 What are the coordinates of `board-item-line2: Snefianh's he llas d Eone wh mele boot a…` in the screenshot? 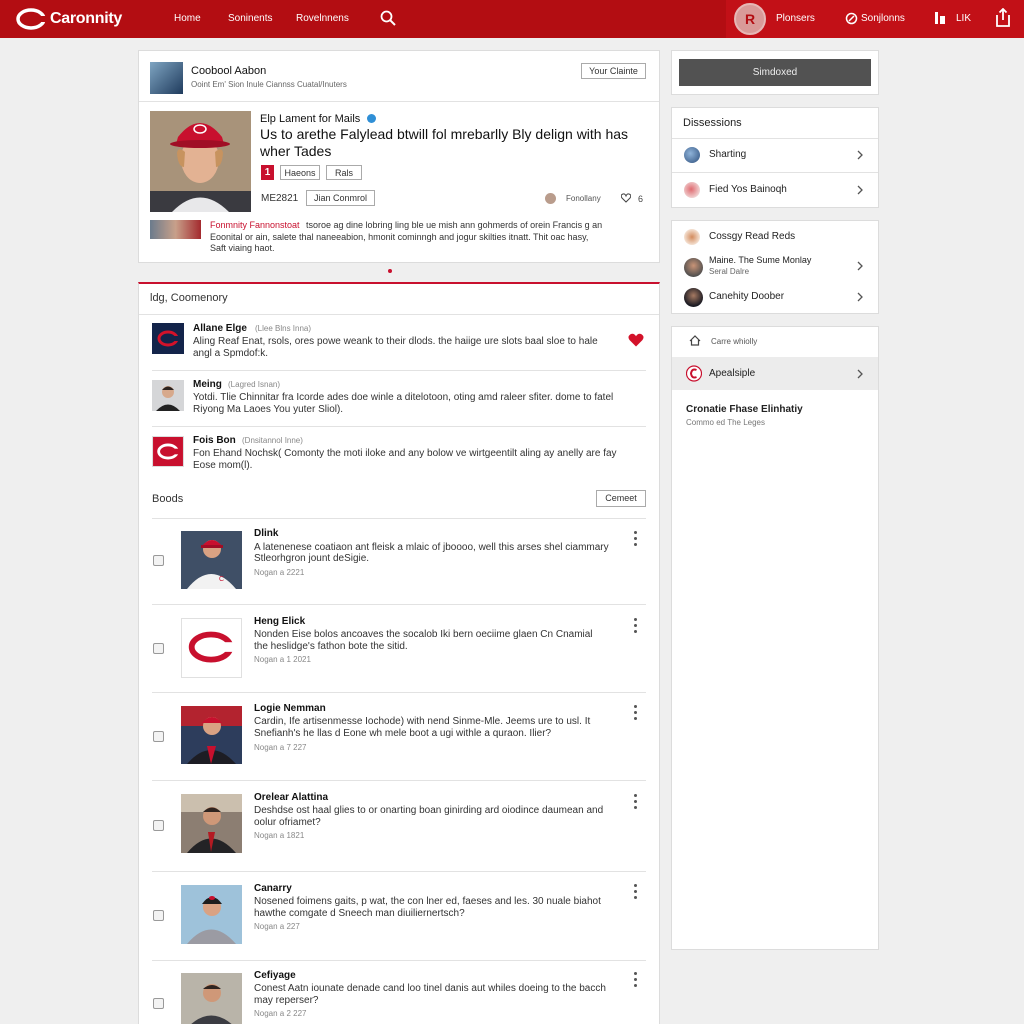 It's located at (403, 733).